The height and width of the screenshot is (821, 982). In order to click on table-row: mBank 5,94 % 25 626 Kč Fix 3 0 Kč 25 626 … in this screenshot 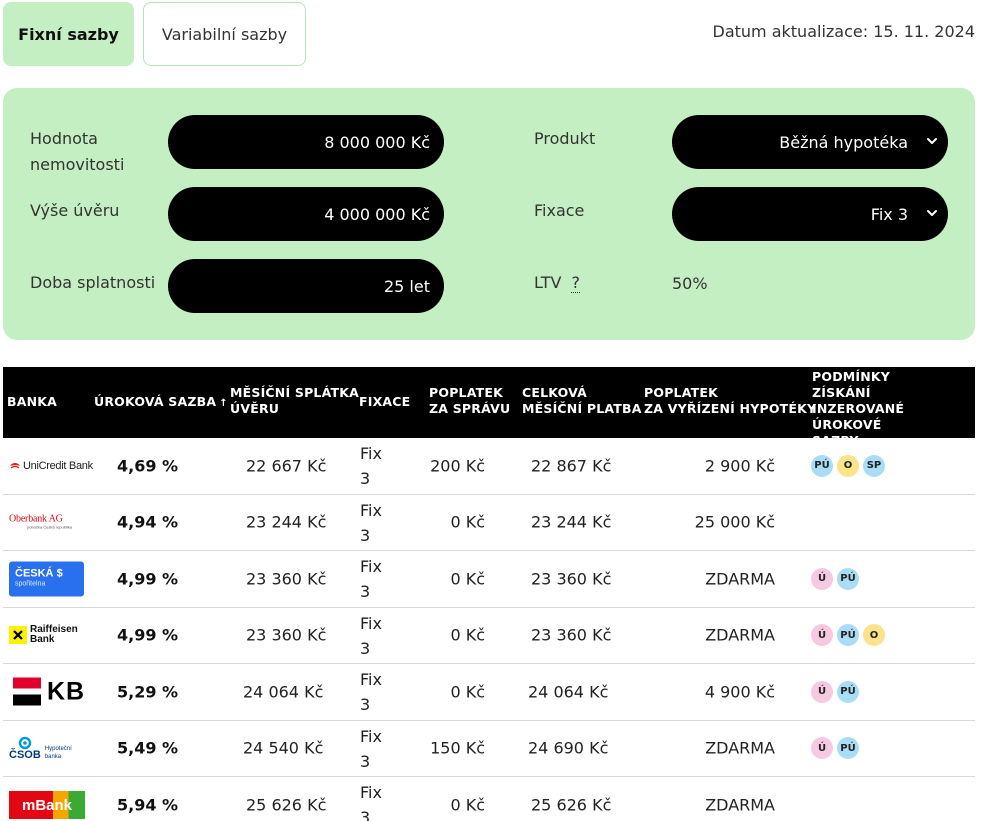, I will do `click(489, 799)`.